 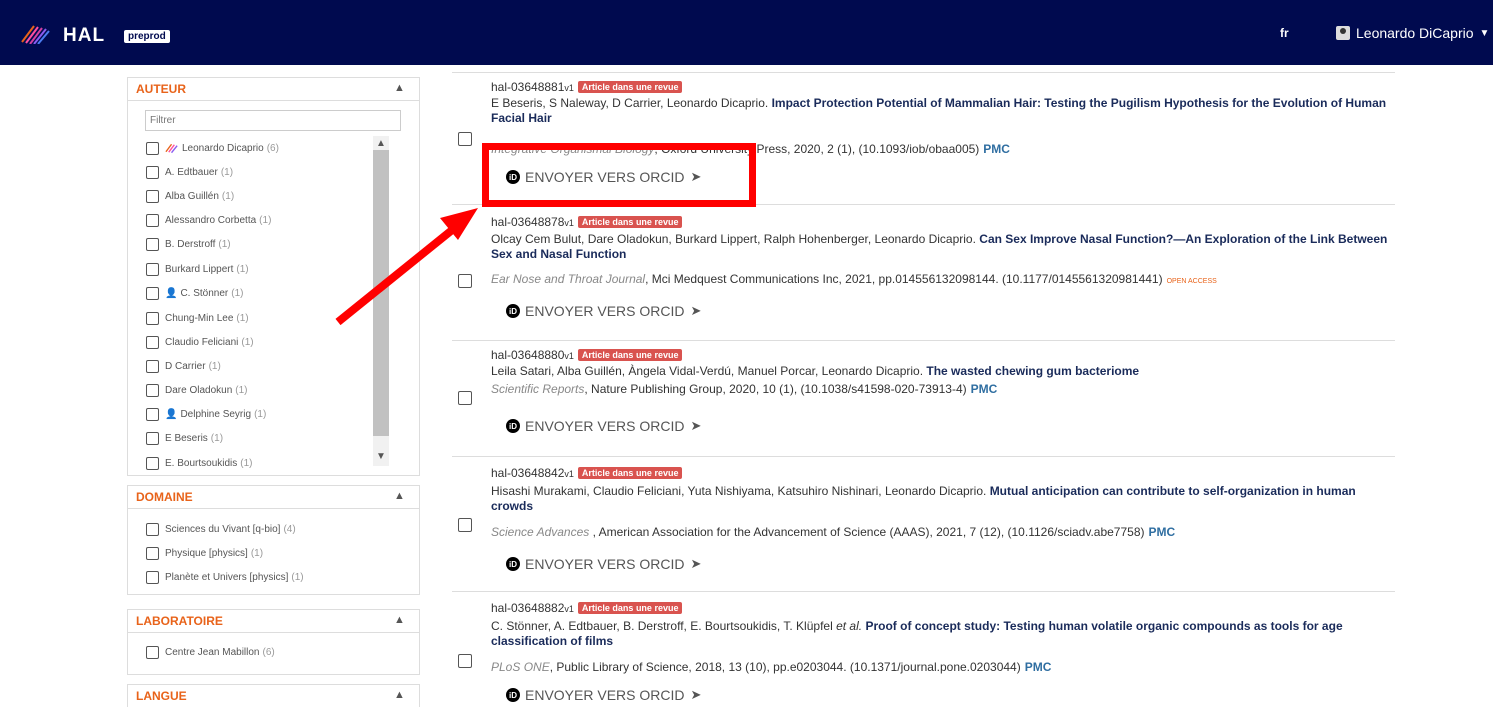 I want to click on facet-item: E Beseris (1), so click(x=184, y=438).